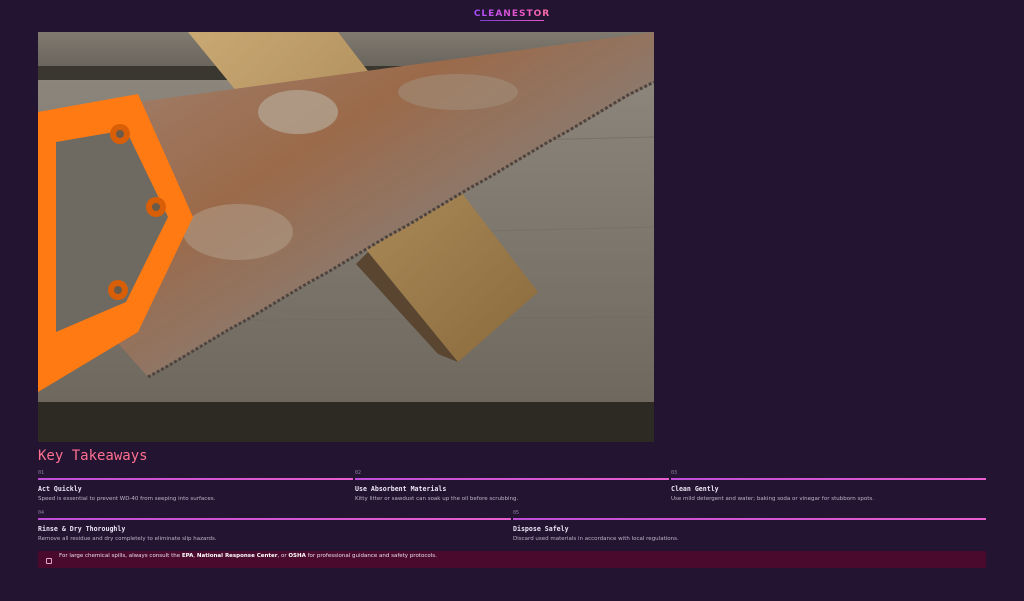  What do you see at coordinates (49, 561) in the screenshot?
I see `info-icon` at bounding box center [49, 561].